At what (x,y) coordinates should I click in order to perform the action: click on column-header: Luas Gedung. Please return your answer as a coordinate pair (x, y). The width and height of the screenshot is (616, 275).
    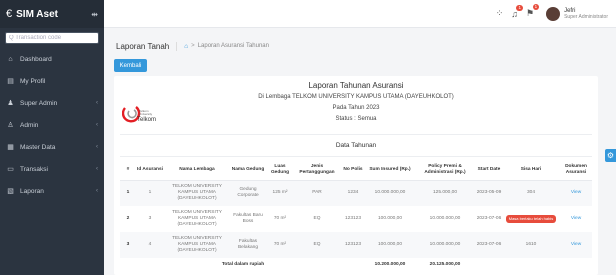
    Looking at the image, I should click on (280, 170).